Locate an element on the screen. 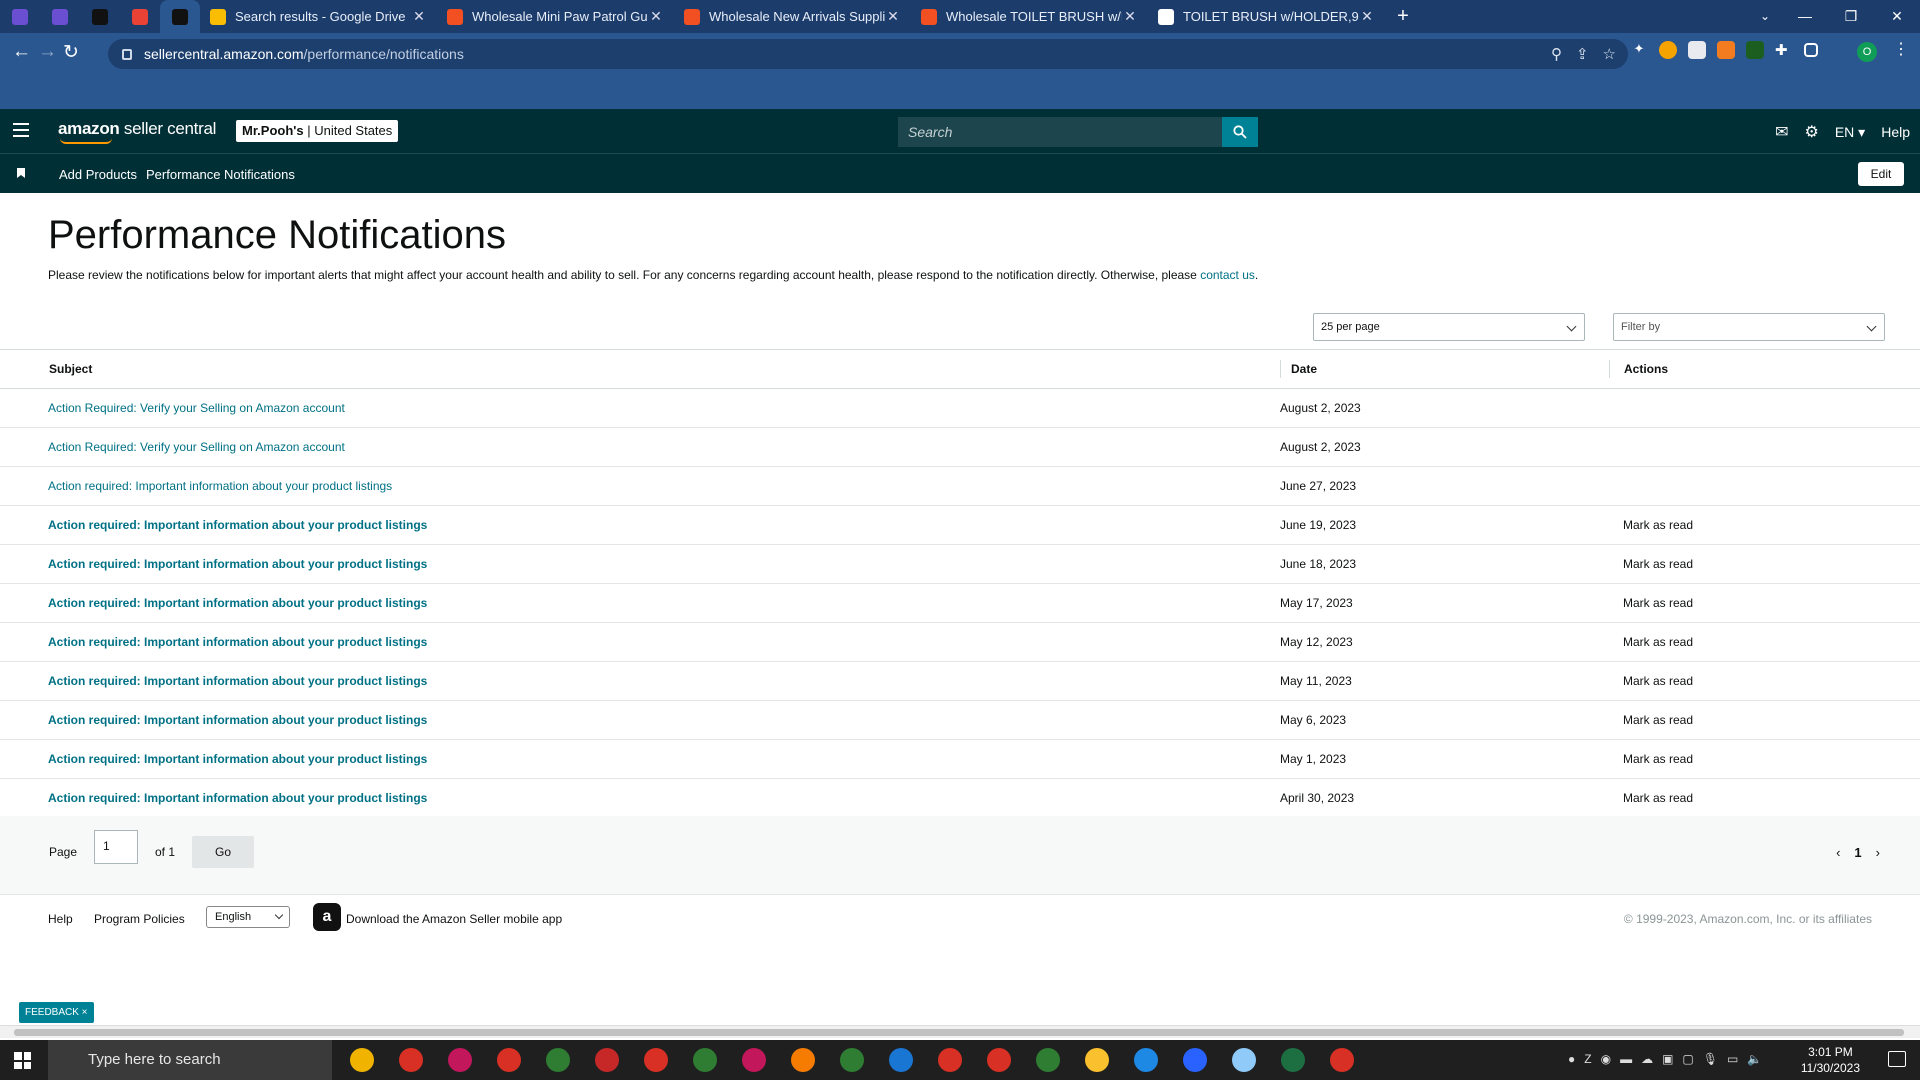 The image size is (1920, 1080). mail-icon: ✉ is located at coordinates (1781, 132).